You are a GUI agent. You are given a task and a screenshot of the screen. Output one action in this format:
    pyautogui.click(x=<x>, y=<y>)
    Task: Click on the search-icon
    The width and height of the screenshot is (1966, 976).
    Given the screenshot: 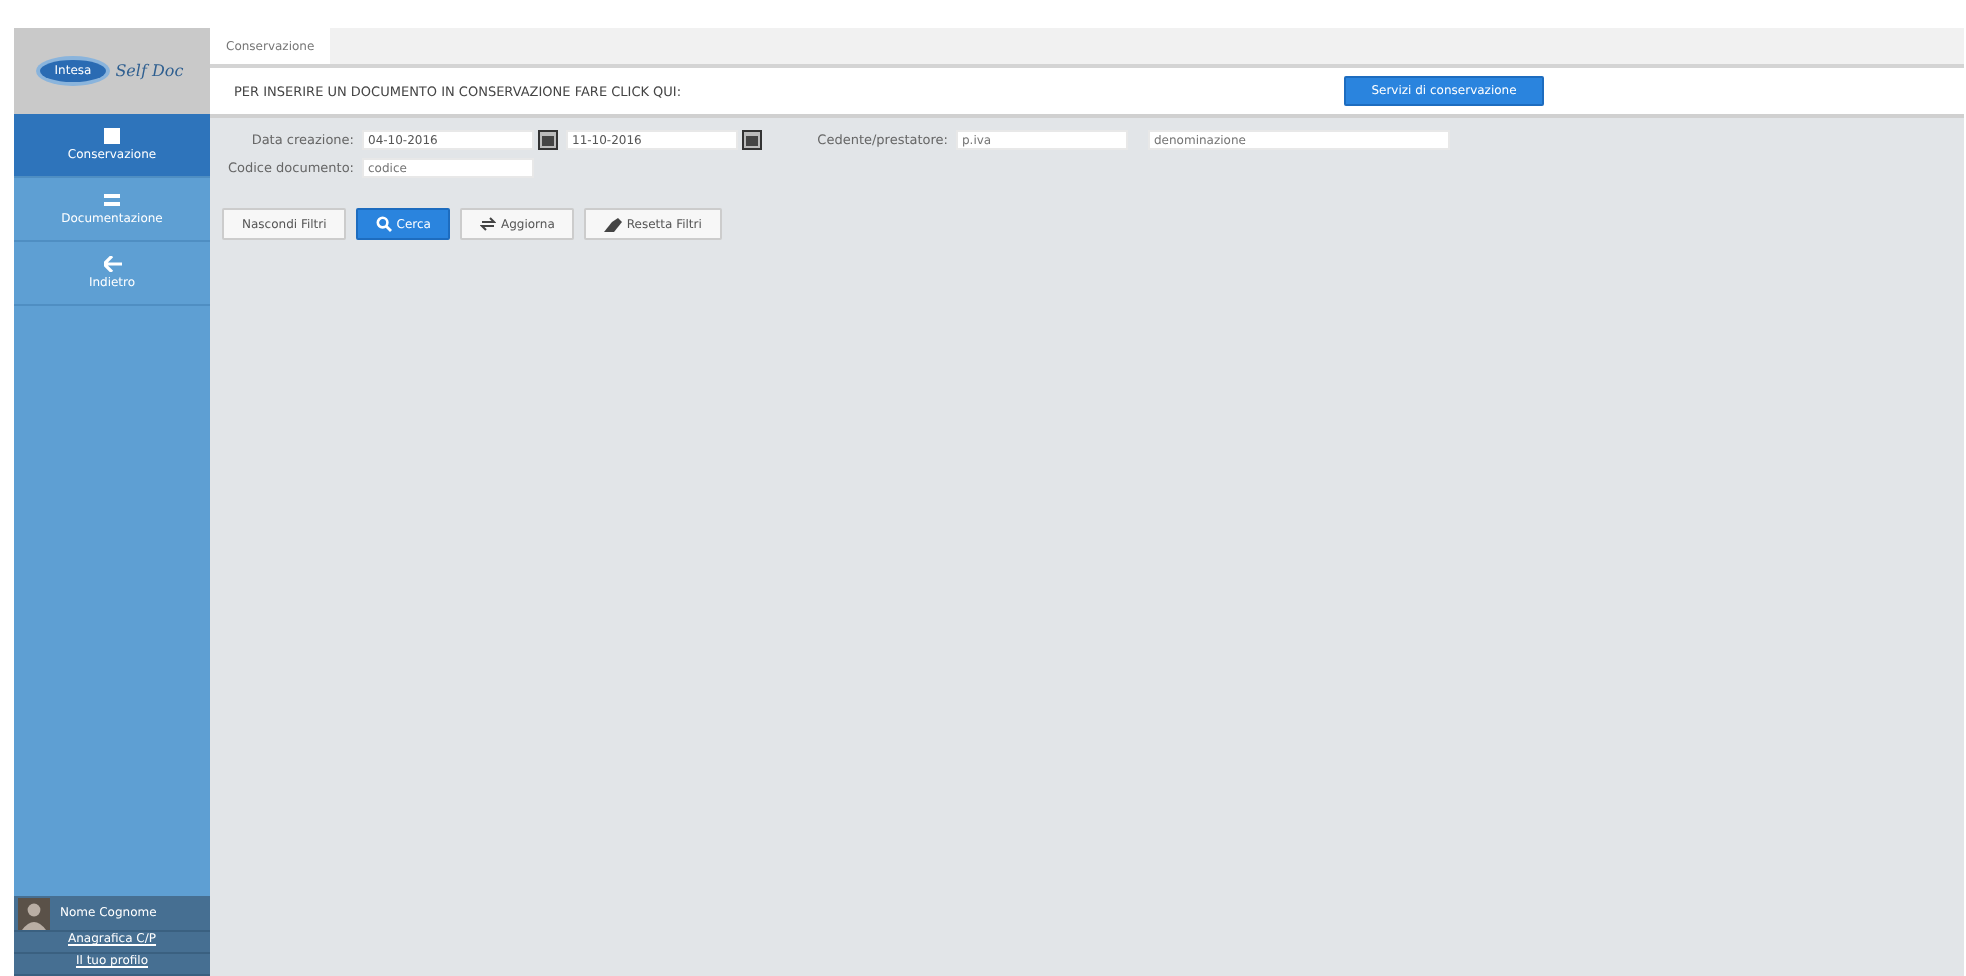 What is the action you would take?
    pyautogui.click(x=384, y=224)
    